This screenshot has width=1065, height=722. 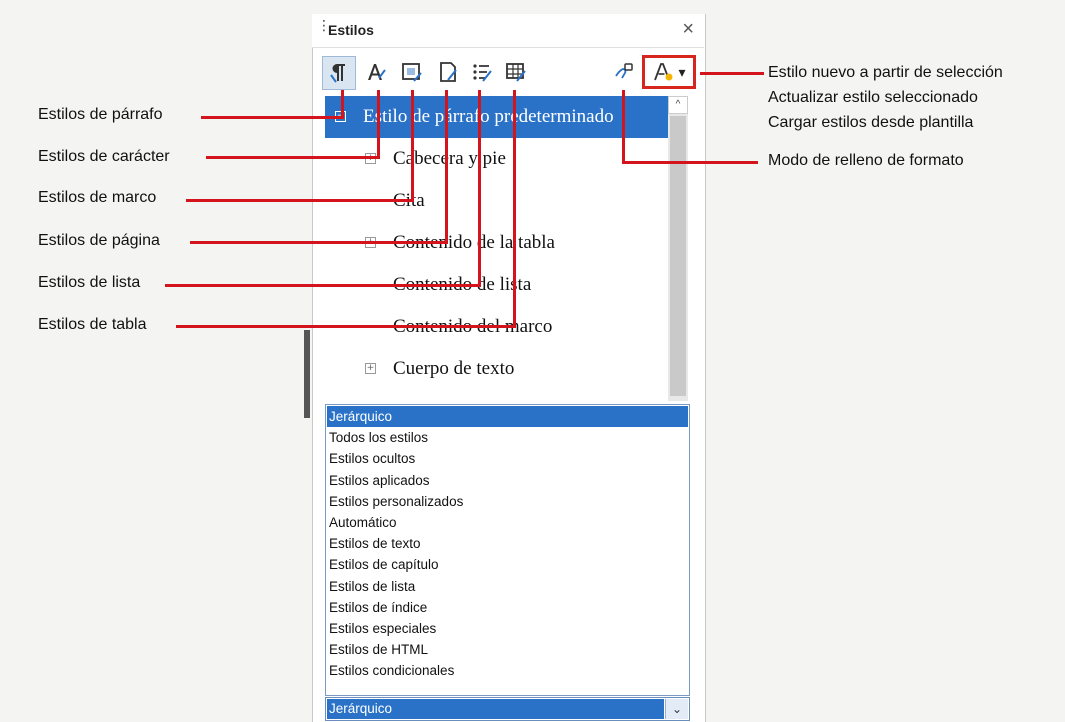 I want to click on tree-item: + Cuerpo de texto, so click(x=496, y=369).